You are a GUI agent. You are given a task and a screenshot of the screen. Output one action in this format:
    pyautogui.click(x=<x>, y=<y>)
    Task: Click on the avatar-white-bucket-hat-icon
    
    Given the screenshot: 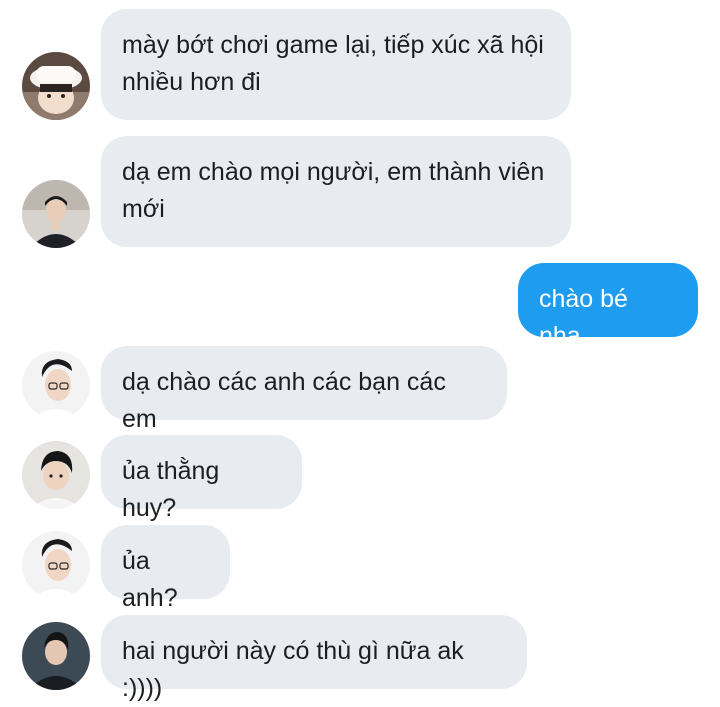 What is the action you would take?
    pyautogui.click(x=56, y=86)
    